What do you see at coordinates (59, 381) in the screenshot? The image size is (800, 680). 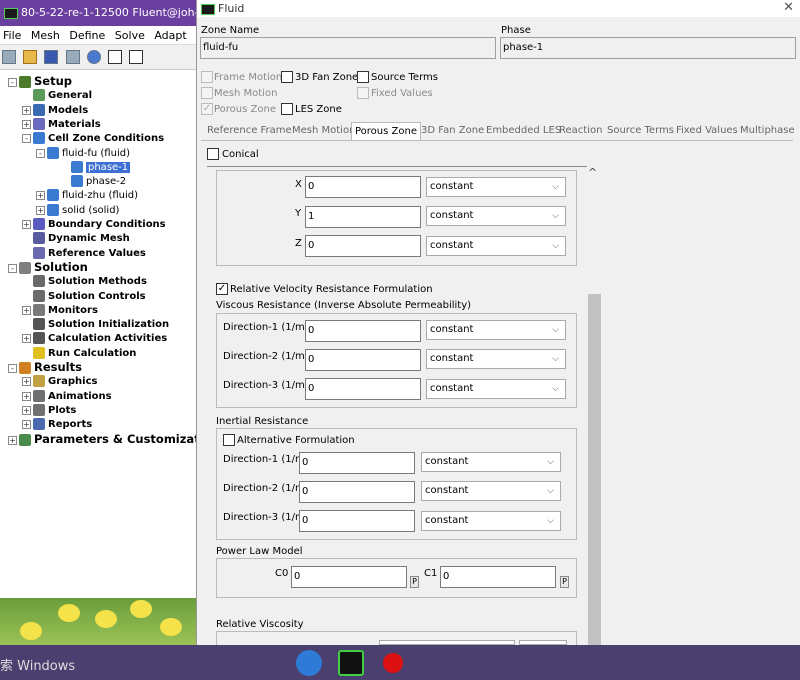 I see `tree-item: + Graphics` at bounding box center [59, 381].